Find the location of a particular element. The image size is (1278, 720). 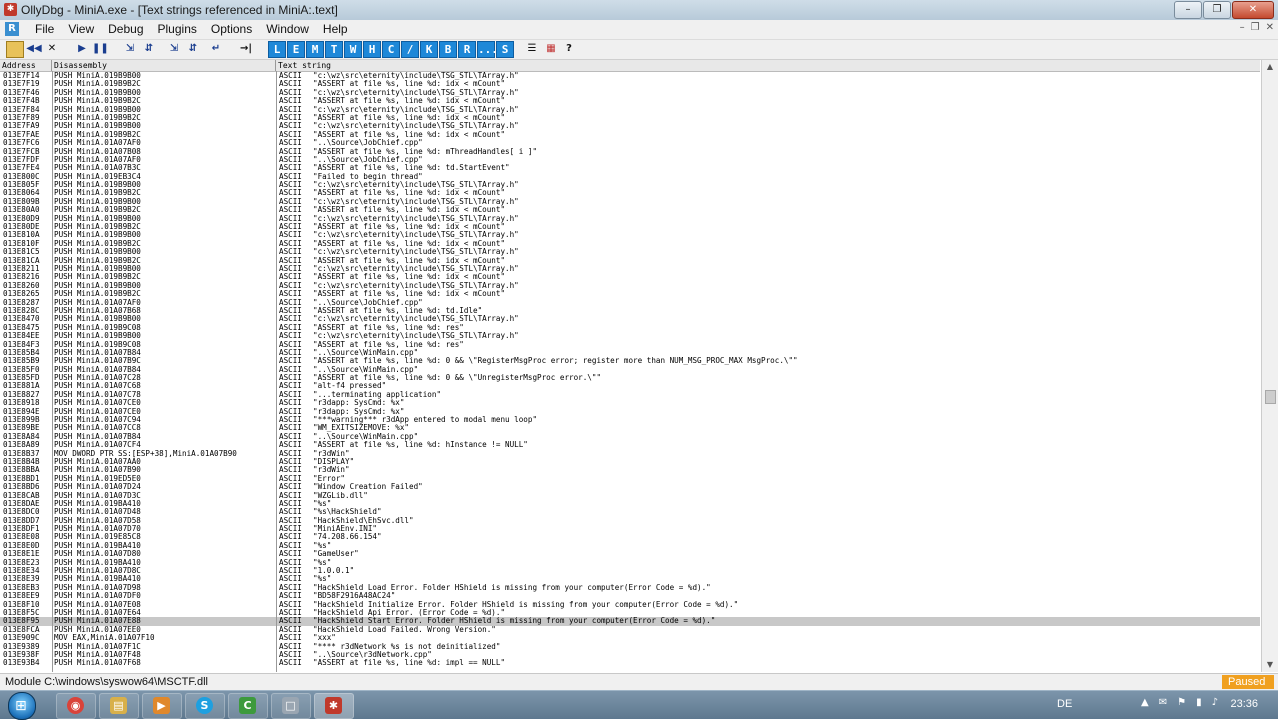

language-indicator: DE is located at coordinates (1064, 704).